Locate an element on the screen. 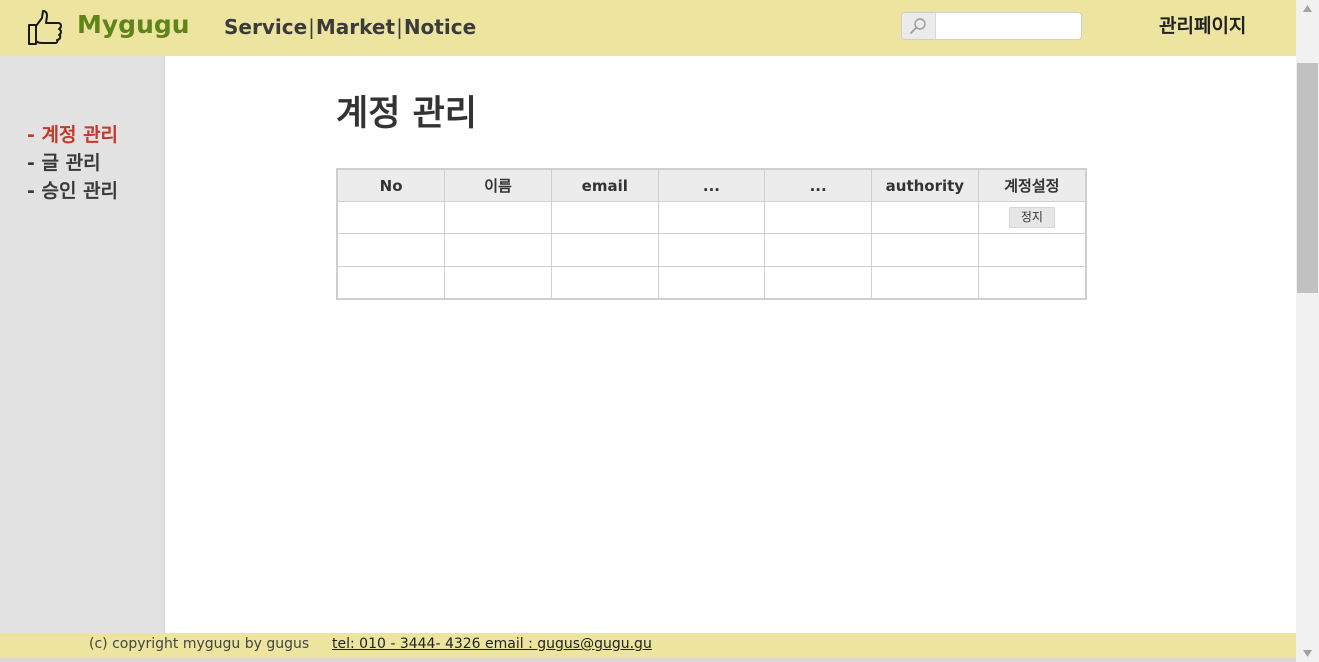  page-title: 계정 관리 is located at coordinates (406, 114).